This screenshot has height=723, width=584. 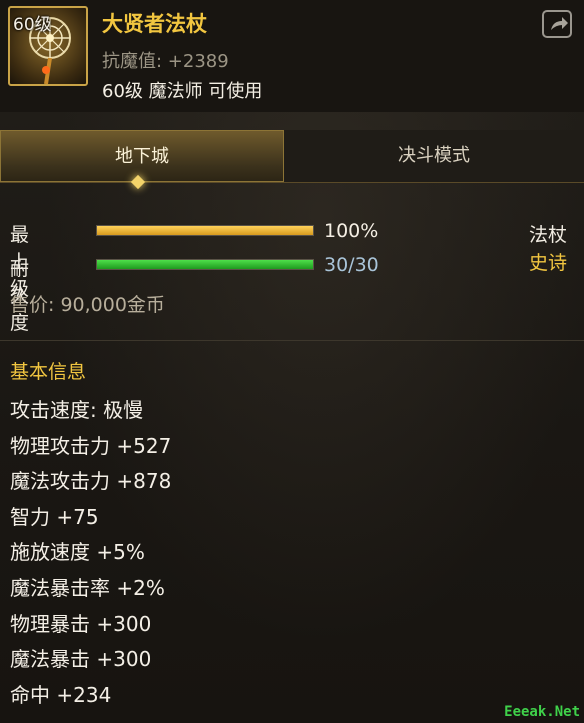 What do you see at coordinates (154, 24) in the screenshot?
I see `item-name: 大贤者法杖` at bounding box center [154, 24].